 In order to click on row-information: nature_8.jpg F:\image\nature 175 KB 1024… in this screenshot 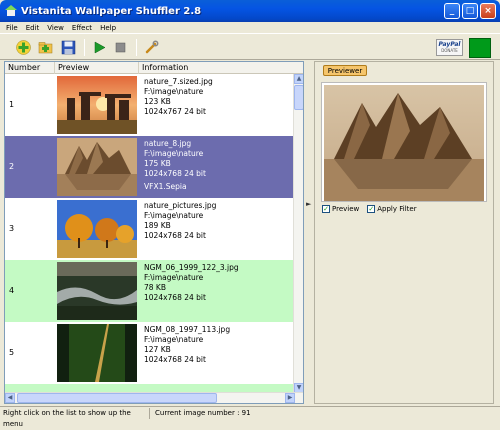, I will do `click(175, 165)`.